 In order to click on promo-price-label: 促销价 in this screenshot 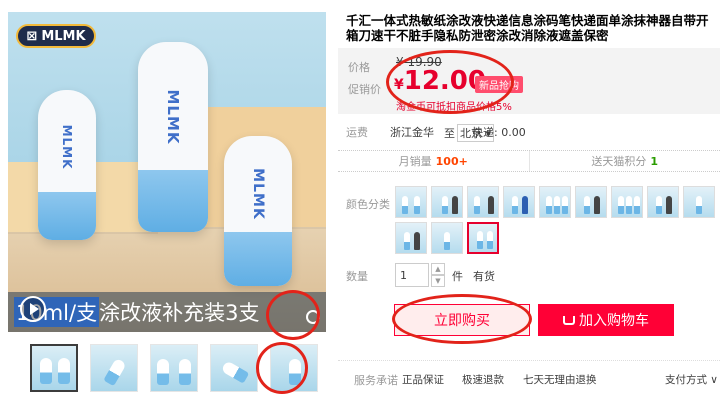, I will do `click(364, 89)`.